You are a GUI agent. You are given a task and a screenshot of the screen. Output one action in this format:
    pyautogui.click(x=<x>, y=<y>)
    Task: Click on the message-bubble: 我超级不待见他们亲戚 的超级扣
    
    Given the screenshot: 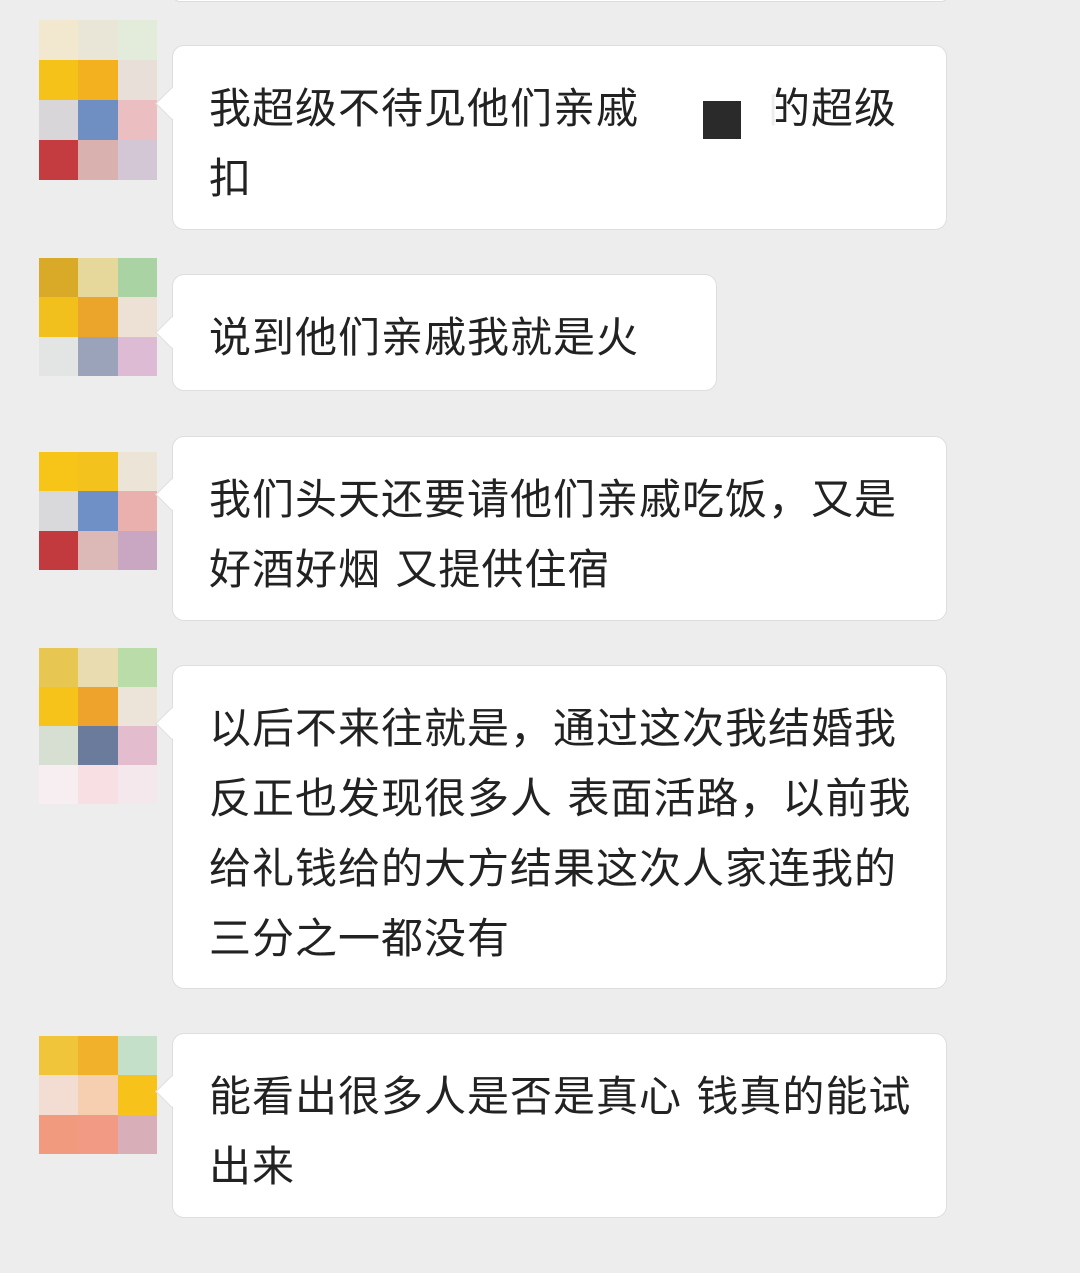 What is the action you would take?
    pyautogui.click(x=559, y=137)
    